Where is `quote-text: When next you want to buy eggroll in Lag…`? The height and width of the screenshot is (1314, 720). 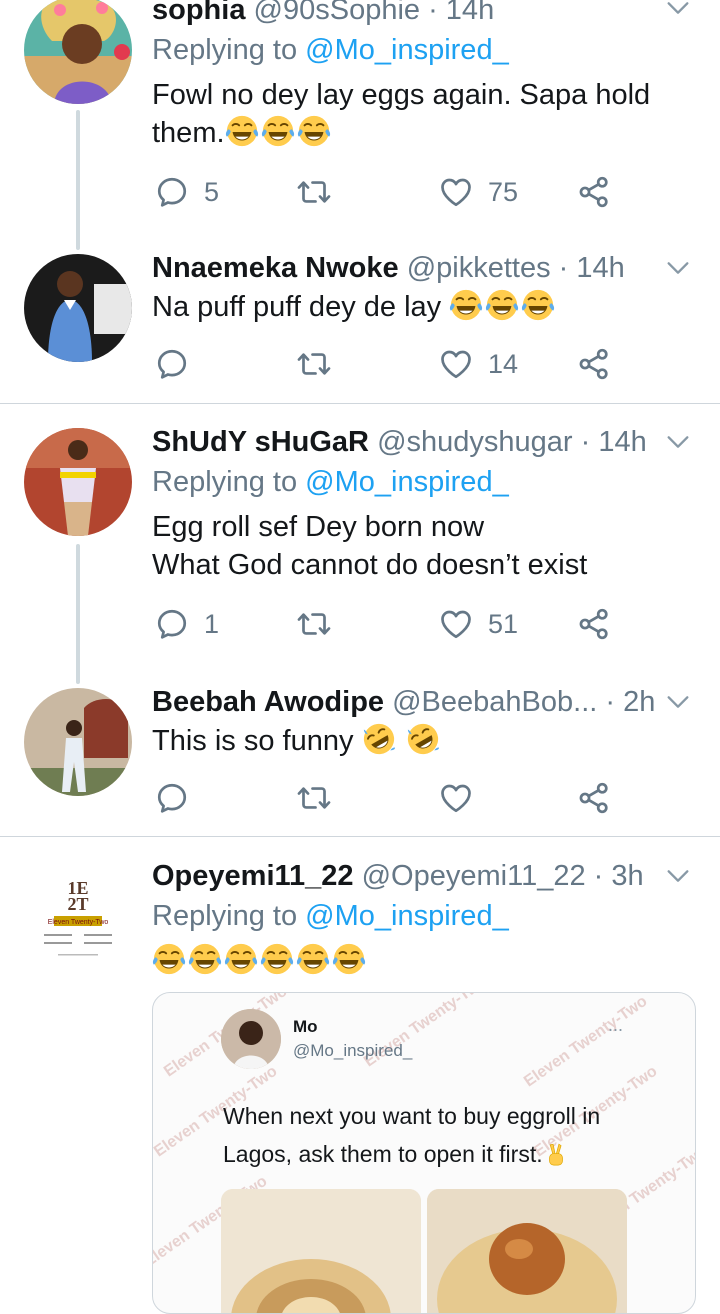 quote-text: When next you want to buy eggroll in Lag… is located at coordinates (453, 1135).